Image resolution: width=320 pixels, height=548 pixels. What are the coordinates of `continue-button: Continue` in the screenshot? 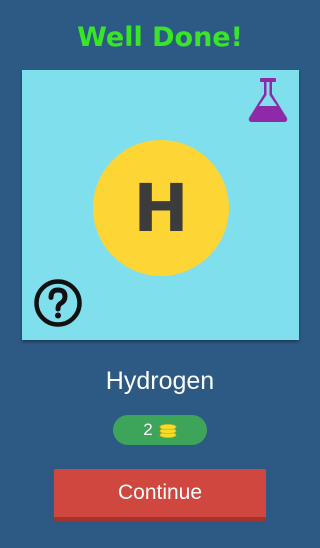 It's located at (160, 495).